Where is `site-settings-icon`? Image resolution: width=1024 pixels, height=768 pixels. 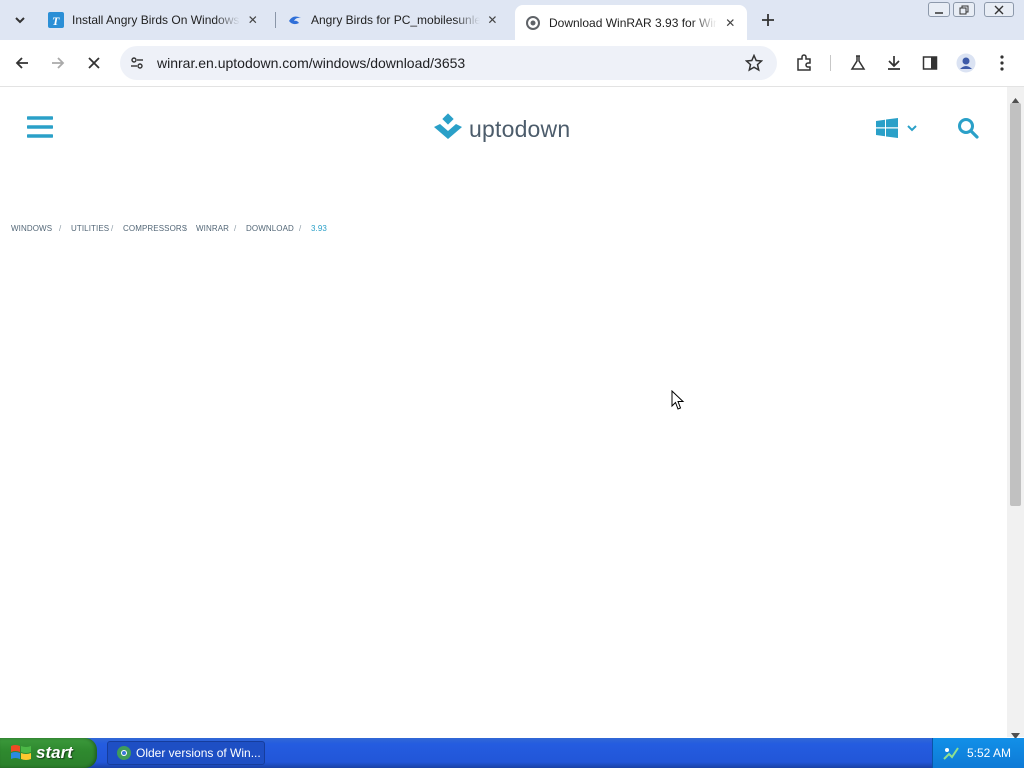
site-settings-icon is located at coordinates (137, 63).